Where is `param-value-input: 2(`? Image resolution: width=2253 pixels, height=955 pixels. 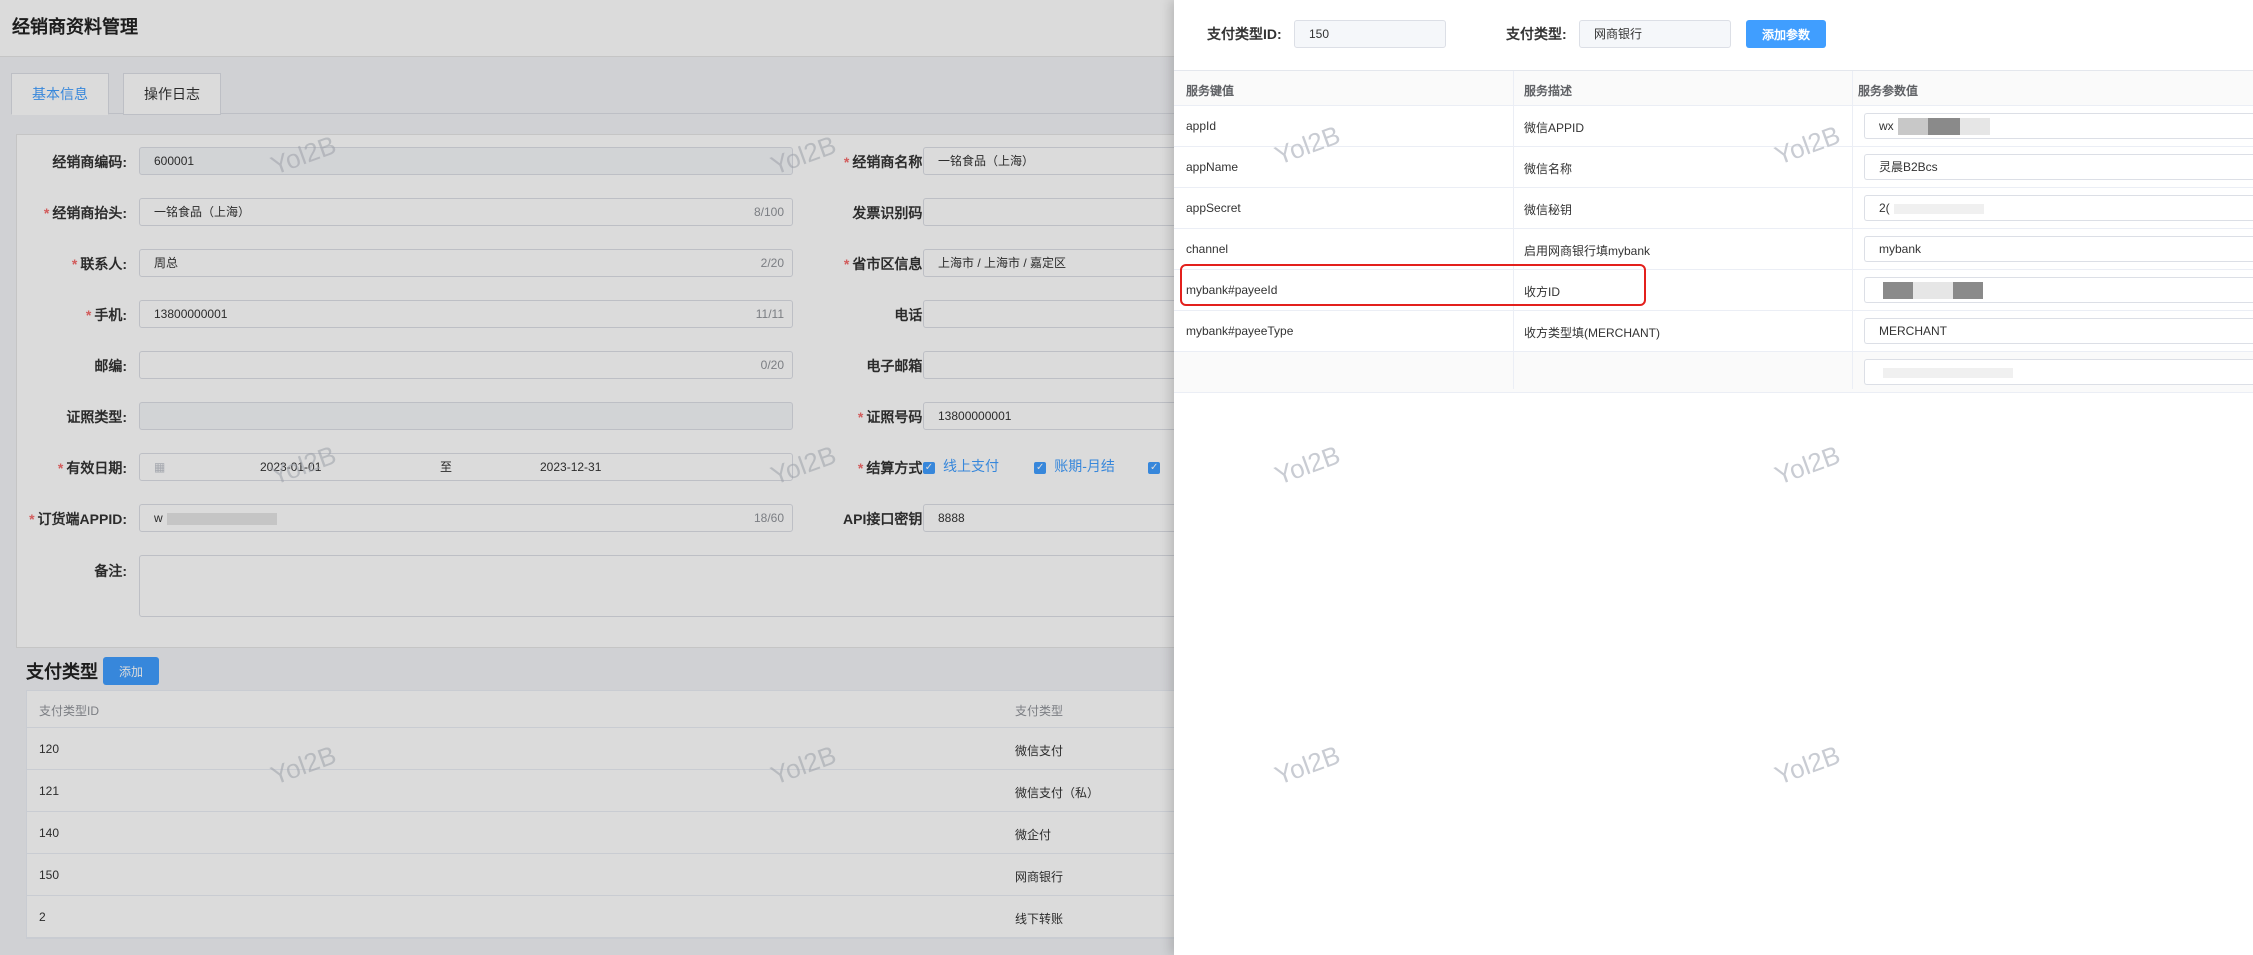
param-value-input: 2( is located at coordinates (2058, 208).